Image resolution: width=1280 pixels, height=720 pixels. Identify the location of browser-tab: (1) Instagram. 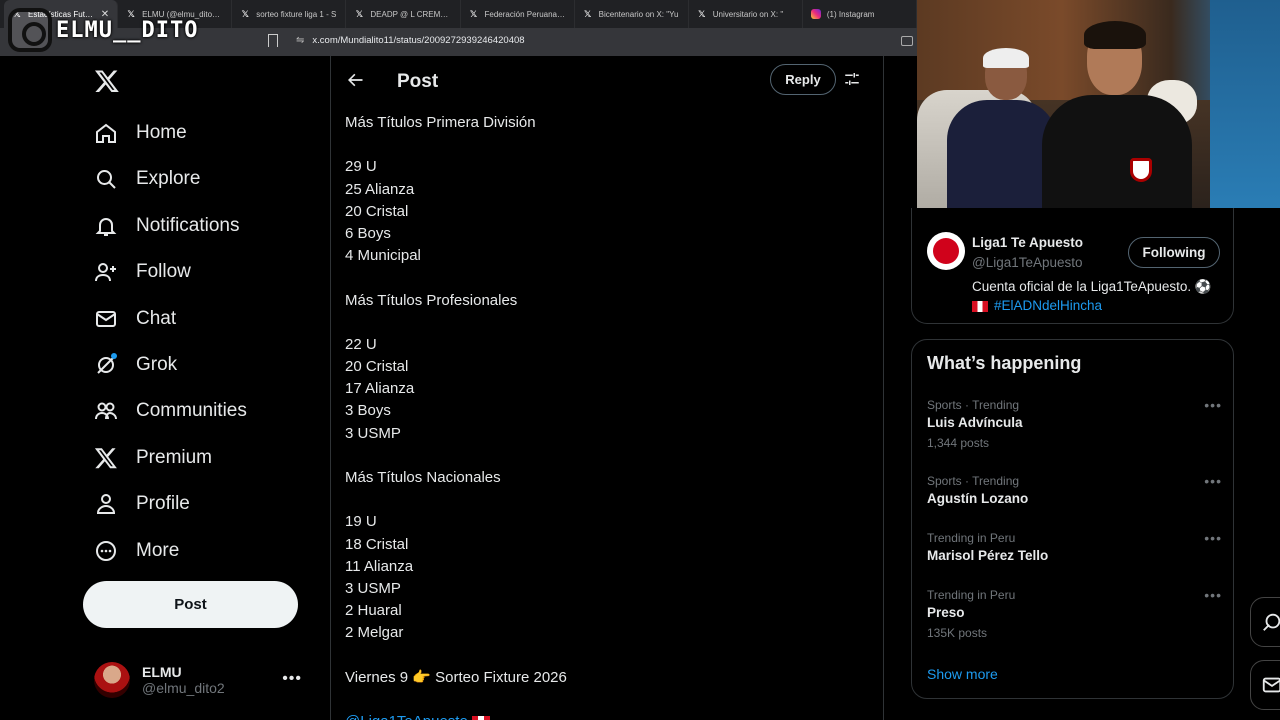
(860, 14).